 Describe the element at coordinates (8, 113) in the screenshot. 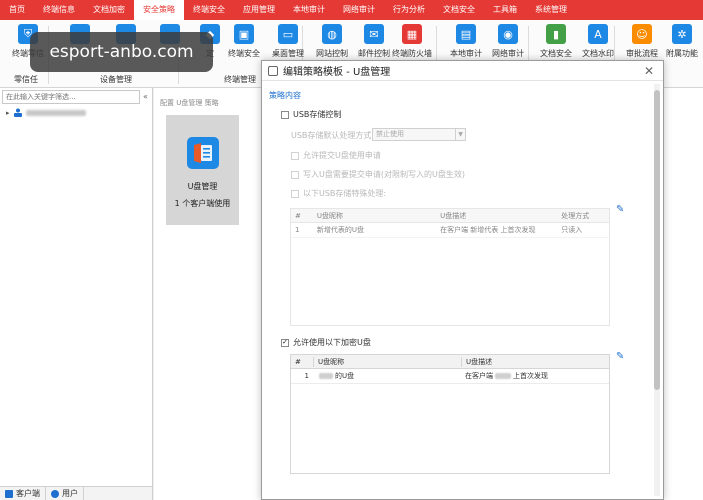

I see `expand-arrow-icon: ▸` at that location.